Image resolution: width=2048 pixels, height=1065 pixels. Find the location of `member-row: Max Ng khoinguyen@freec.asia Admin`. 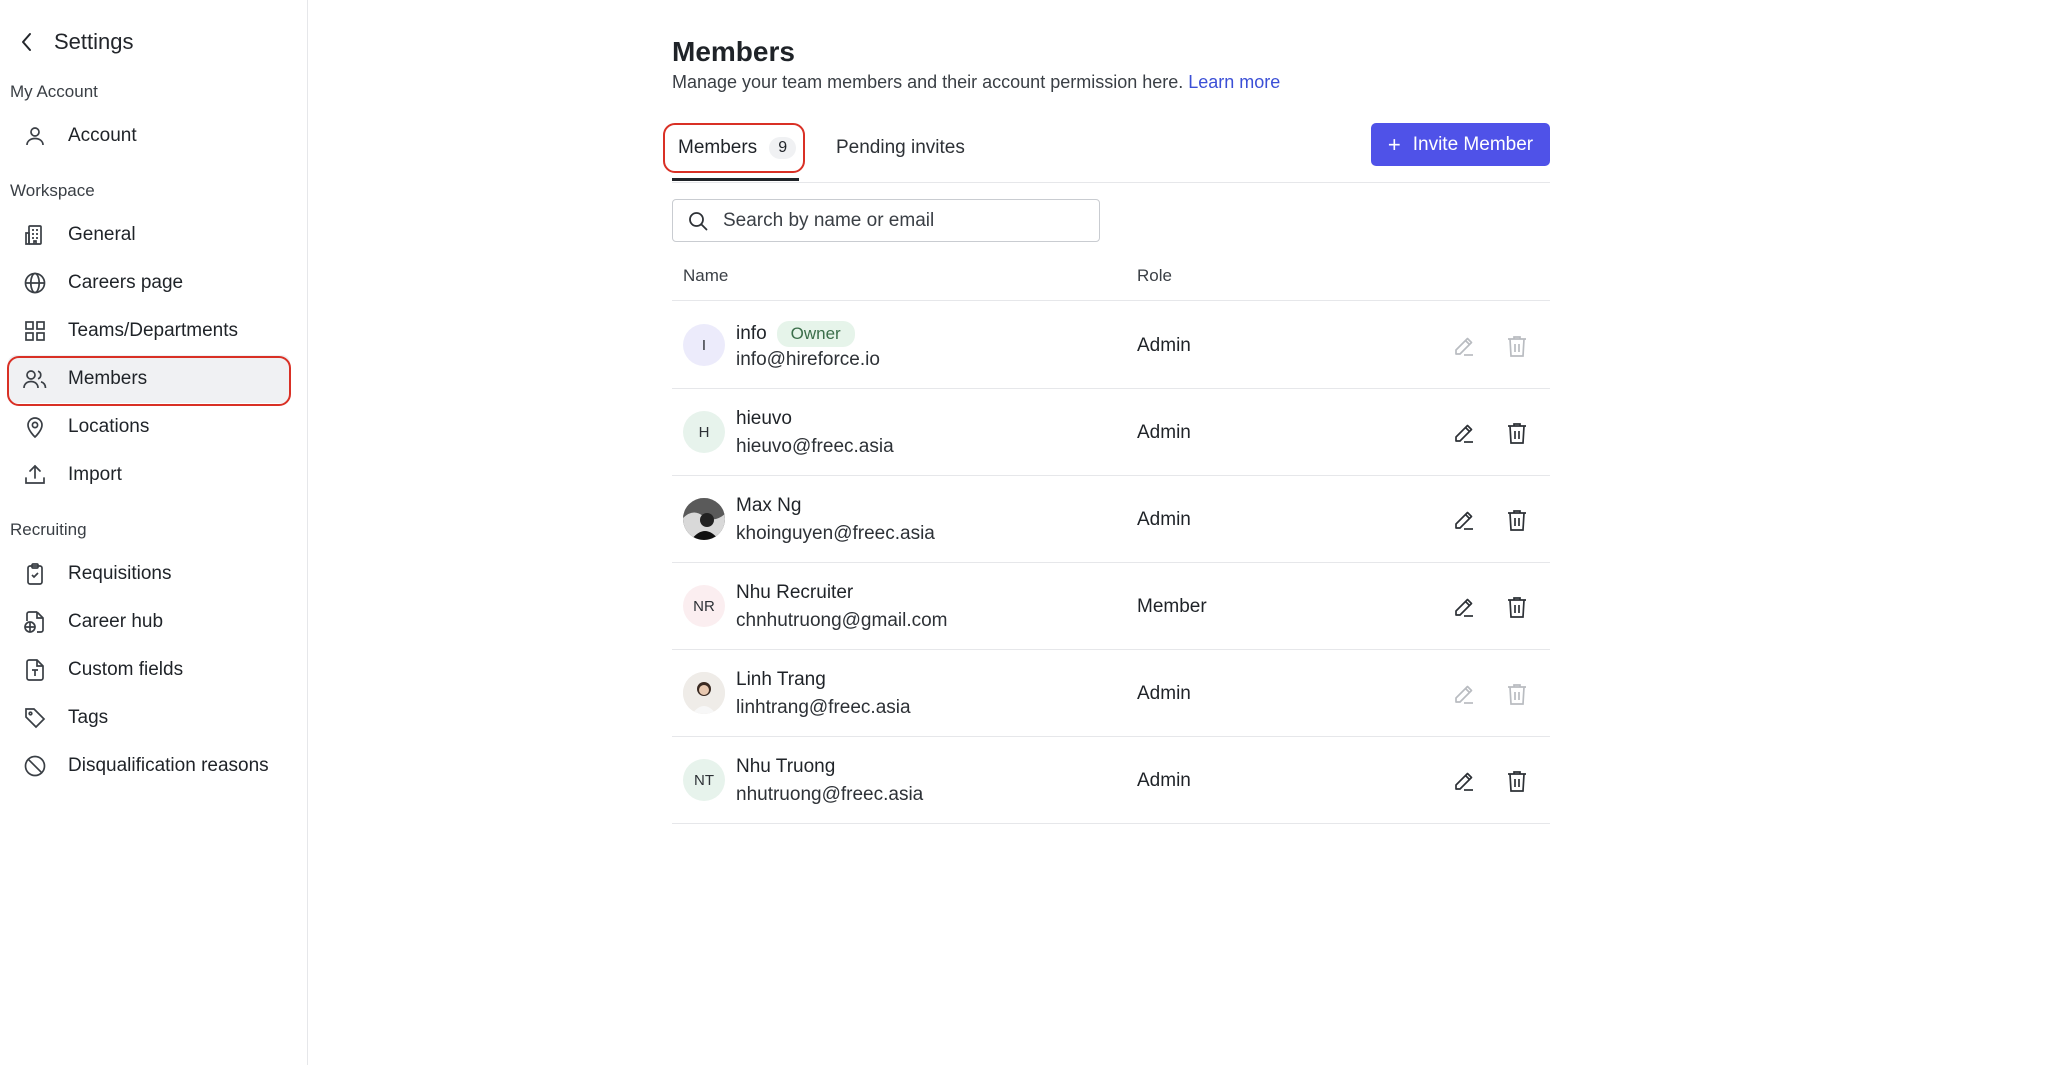

member-row: Max Ng khoinguyen@freec.asia Admin is located at coordinates (1111, 519).